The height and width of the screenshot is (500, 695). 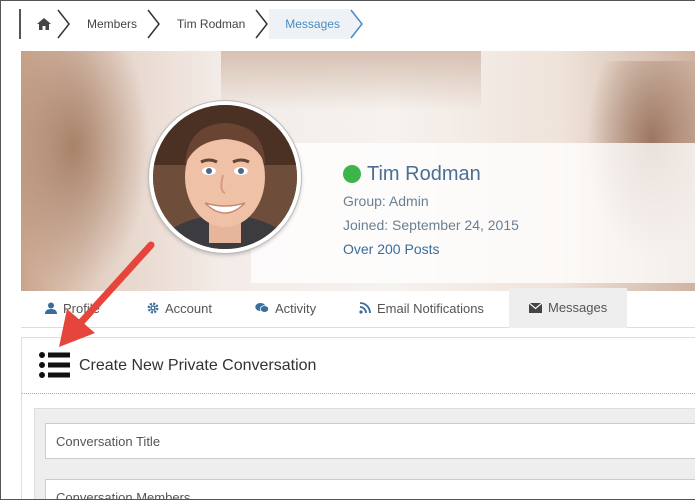 What do you see at coordinates (352, 174) in the screenshot?
I see `online-status-icon` at bounding box center [352, 174].